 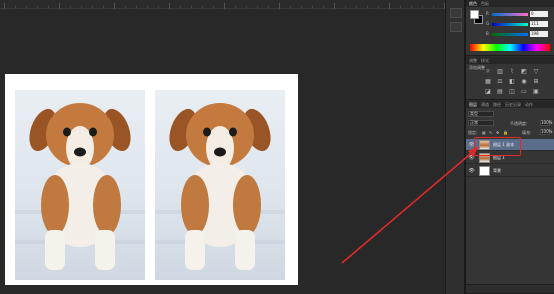 I want to click on blue-channel-slider: B 198, so click(x=517, y=34).